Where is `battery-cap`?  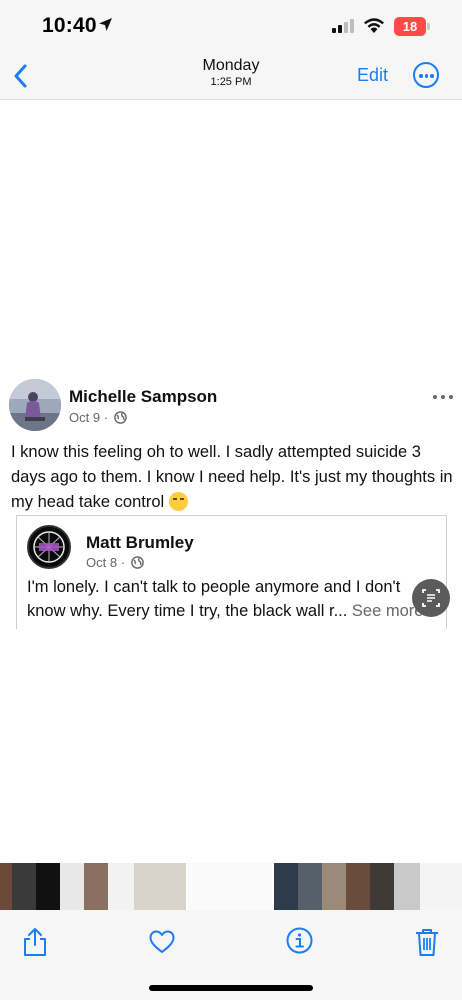
battery-cap is located at coordinates (428, 26).